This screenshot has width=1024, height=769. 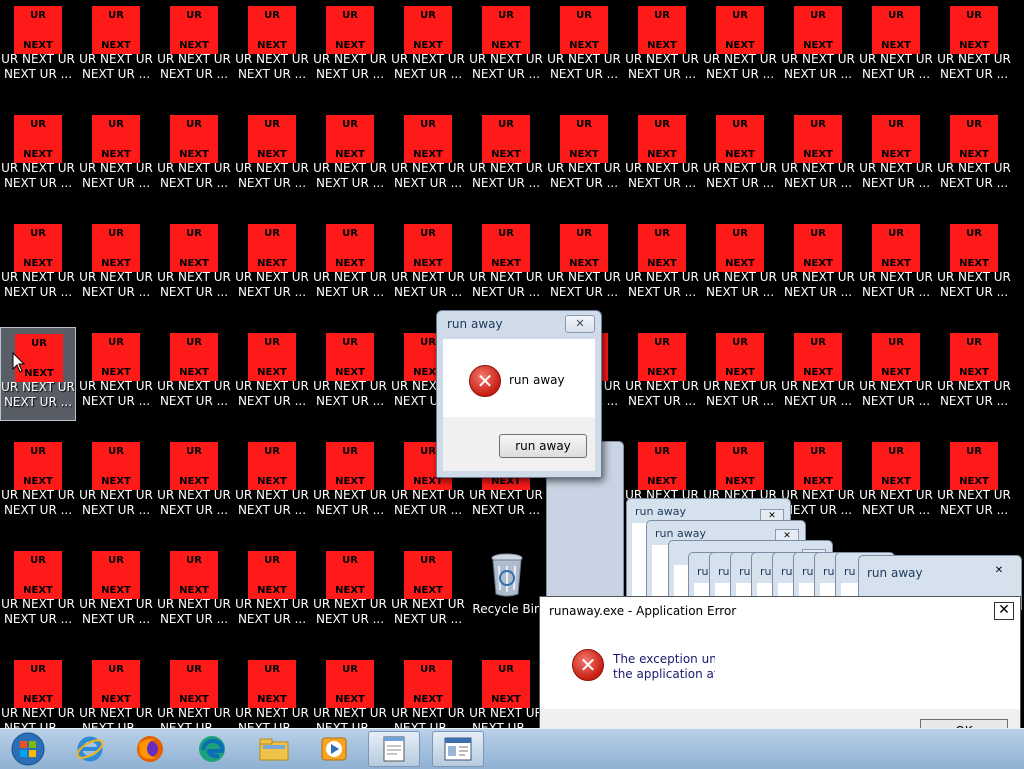 I want to click on edge-icon, so click(x=212, y=749).